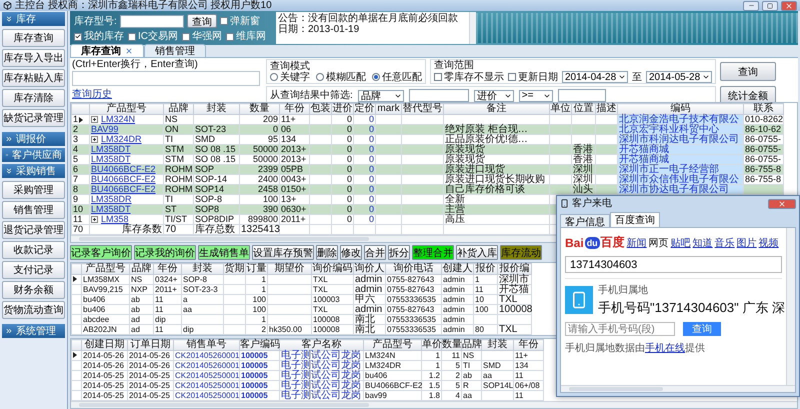 The image size is (800, 409). What do you see at coordinates (582, 95) in the screenshot?
I see `value-input-field` at bounding box center [582, 95].